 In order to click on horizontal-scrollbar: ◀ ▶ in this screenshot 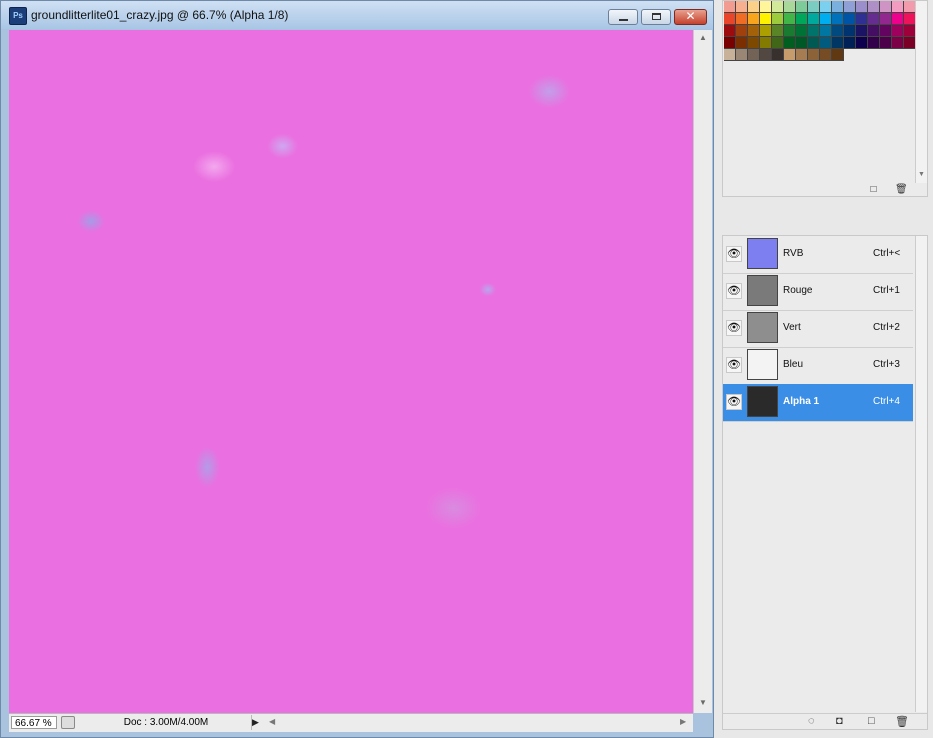, I will do `click(479, 722)`.